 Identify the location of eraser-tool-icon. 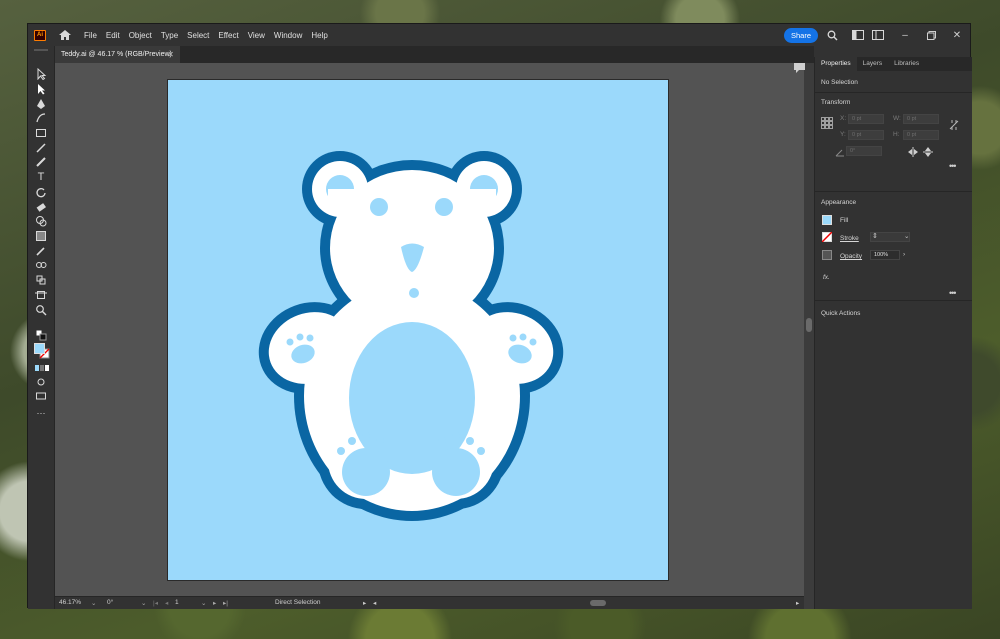
(41, 207).